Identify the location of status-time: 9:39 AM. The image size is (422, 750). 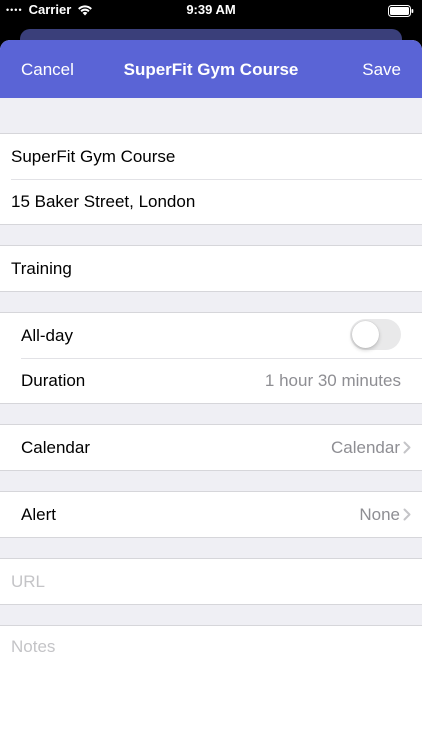
(211, 9).